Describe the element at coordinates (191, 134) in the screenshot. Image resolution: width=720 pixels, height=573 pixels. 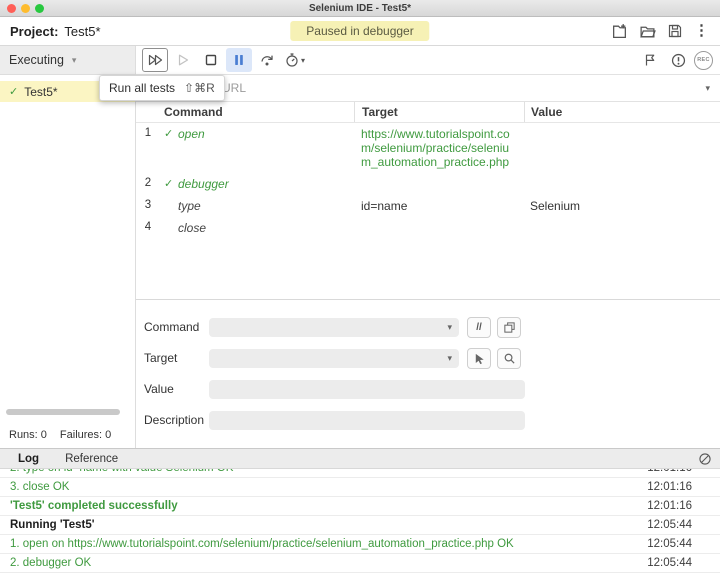
I see `step-command: open` at that location.